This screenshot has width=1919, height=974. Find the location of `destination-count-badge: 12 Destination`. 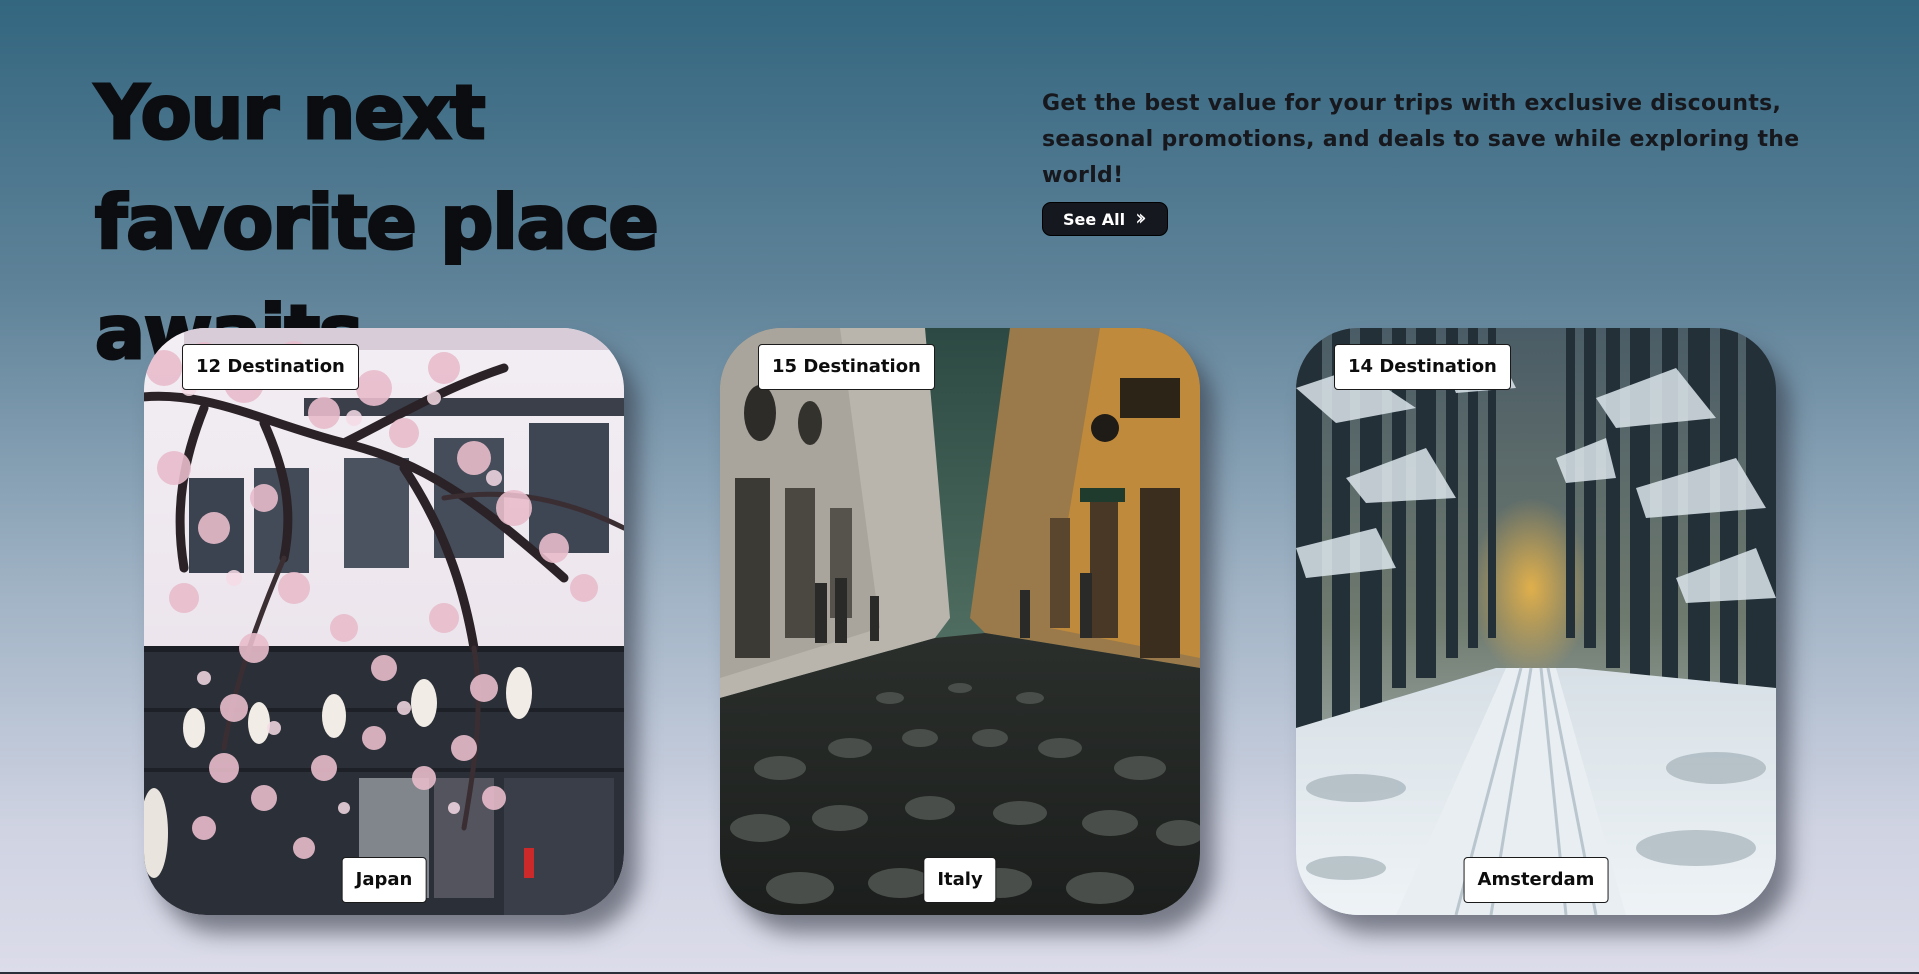

destination-count-badge: 12 Destination is located at coordinates (270, 367).